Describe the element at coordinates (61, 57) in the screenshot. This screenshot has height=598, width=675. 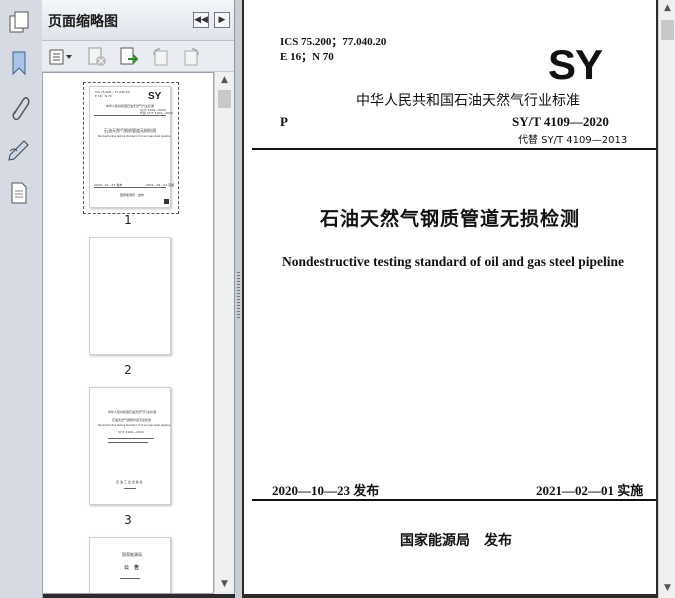
I see `options-menu-icon` at that location.